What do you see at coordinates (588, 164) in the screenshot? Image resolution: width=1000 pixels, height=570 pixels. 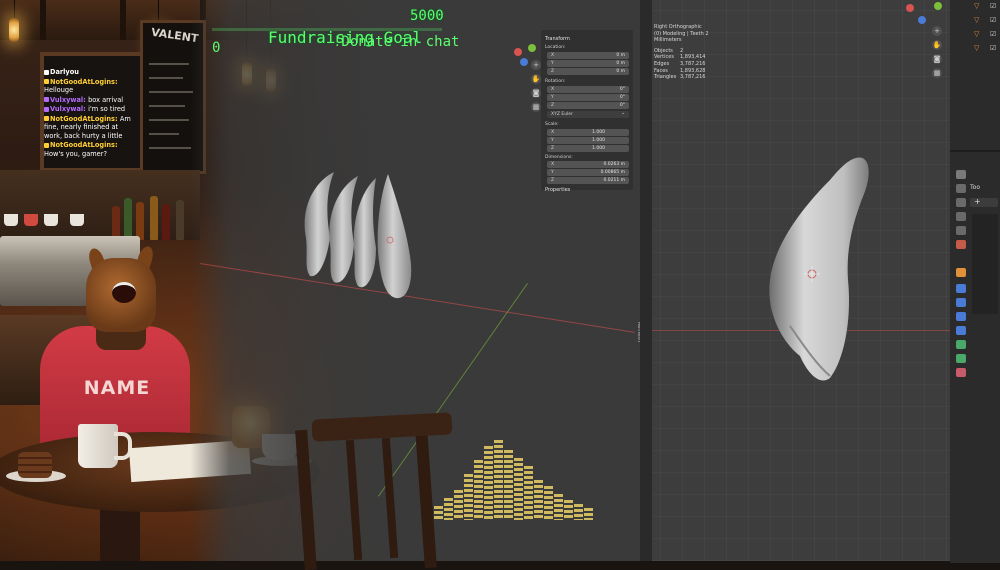 I see `dimensions-x-field: X 0.0263 m` at bounding box center [588, 164].